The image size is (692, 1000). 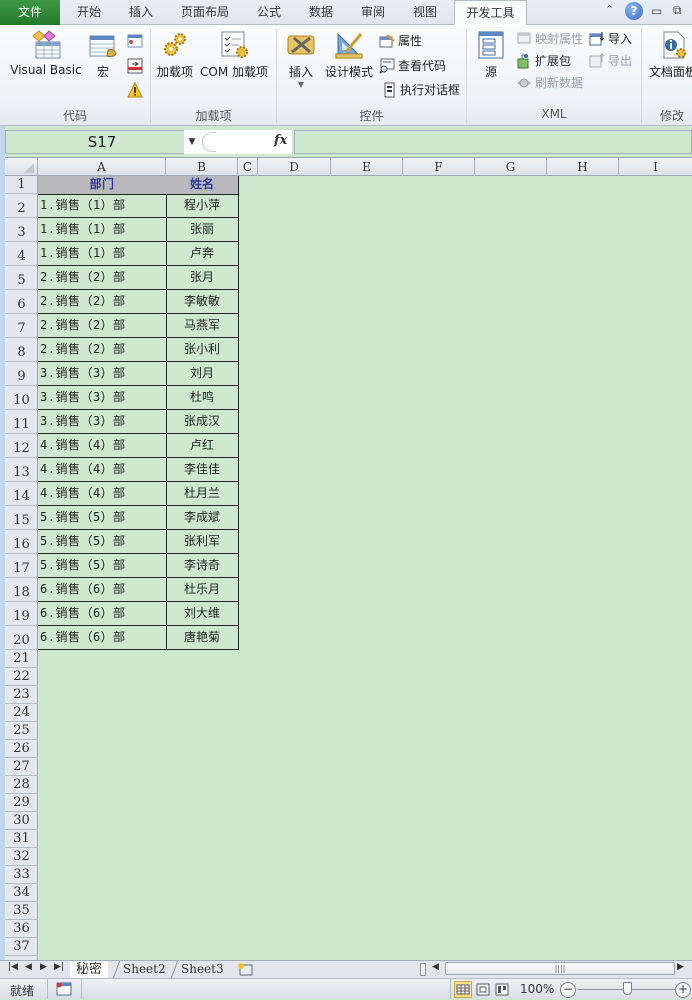 What do you see at coordinates (89, 12) in the screenshot?
I see `tab-home: 开始` at bounding box center [89, 12].